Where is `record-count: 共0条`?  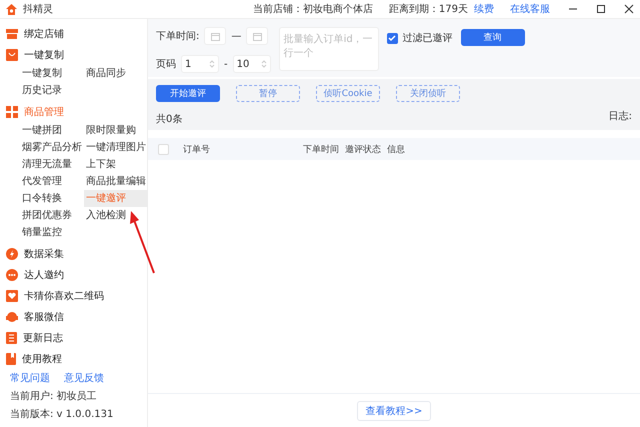
record-count: 共0条 is located at coordinates (169, 119).